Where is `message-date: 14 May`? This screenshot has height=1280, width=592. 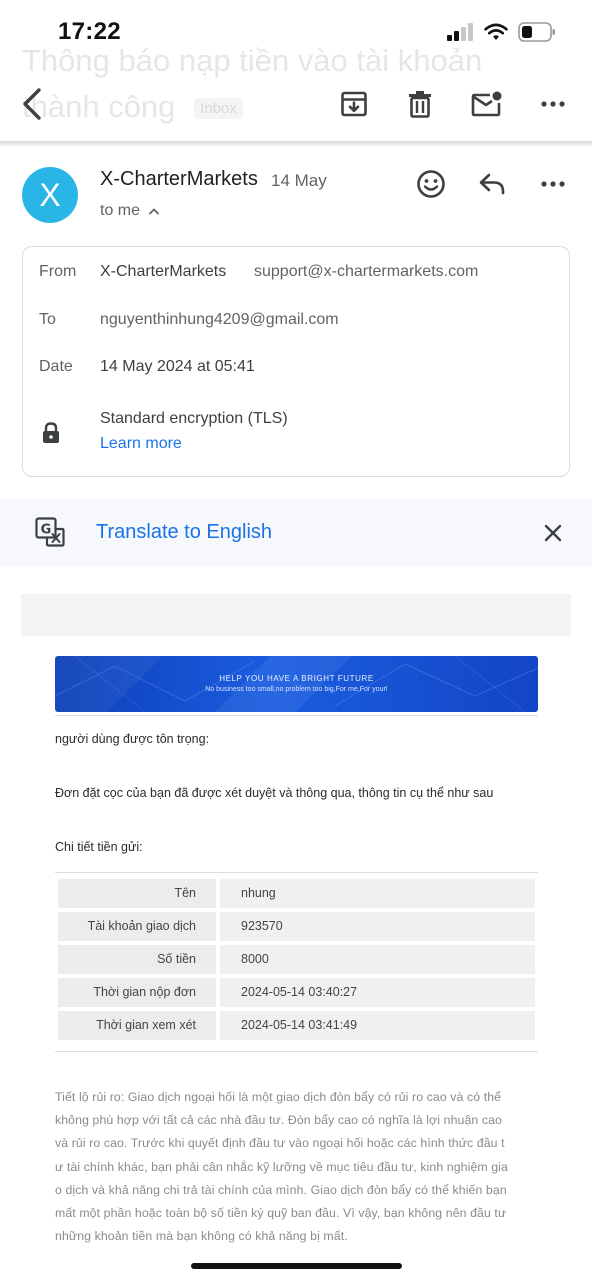 message-date: 14 May is located at coordinates (299, 180).